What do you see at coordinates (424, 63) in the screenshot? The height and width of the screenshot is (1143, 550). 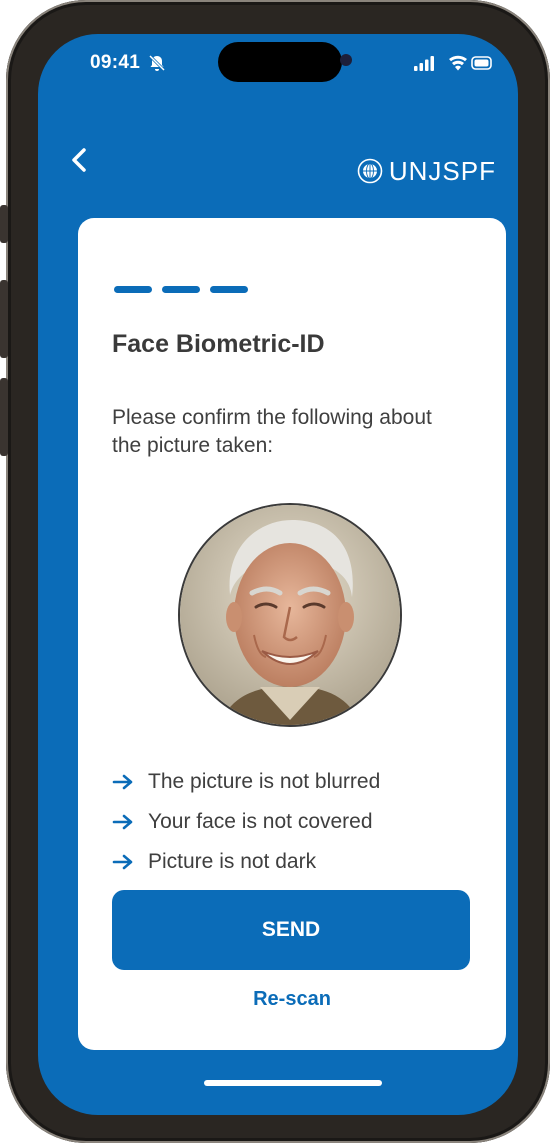 I see `signal-icon` at bounding box center [424, 63].